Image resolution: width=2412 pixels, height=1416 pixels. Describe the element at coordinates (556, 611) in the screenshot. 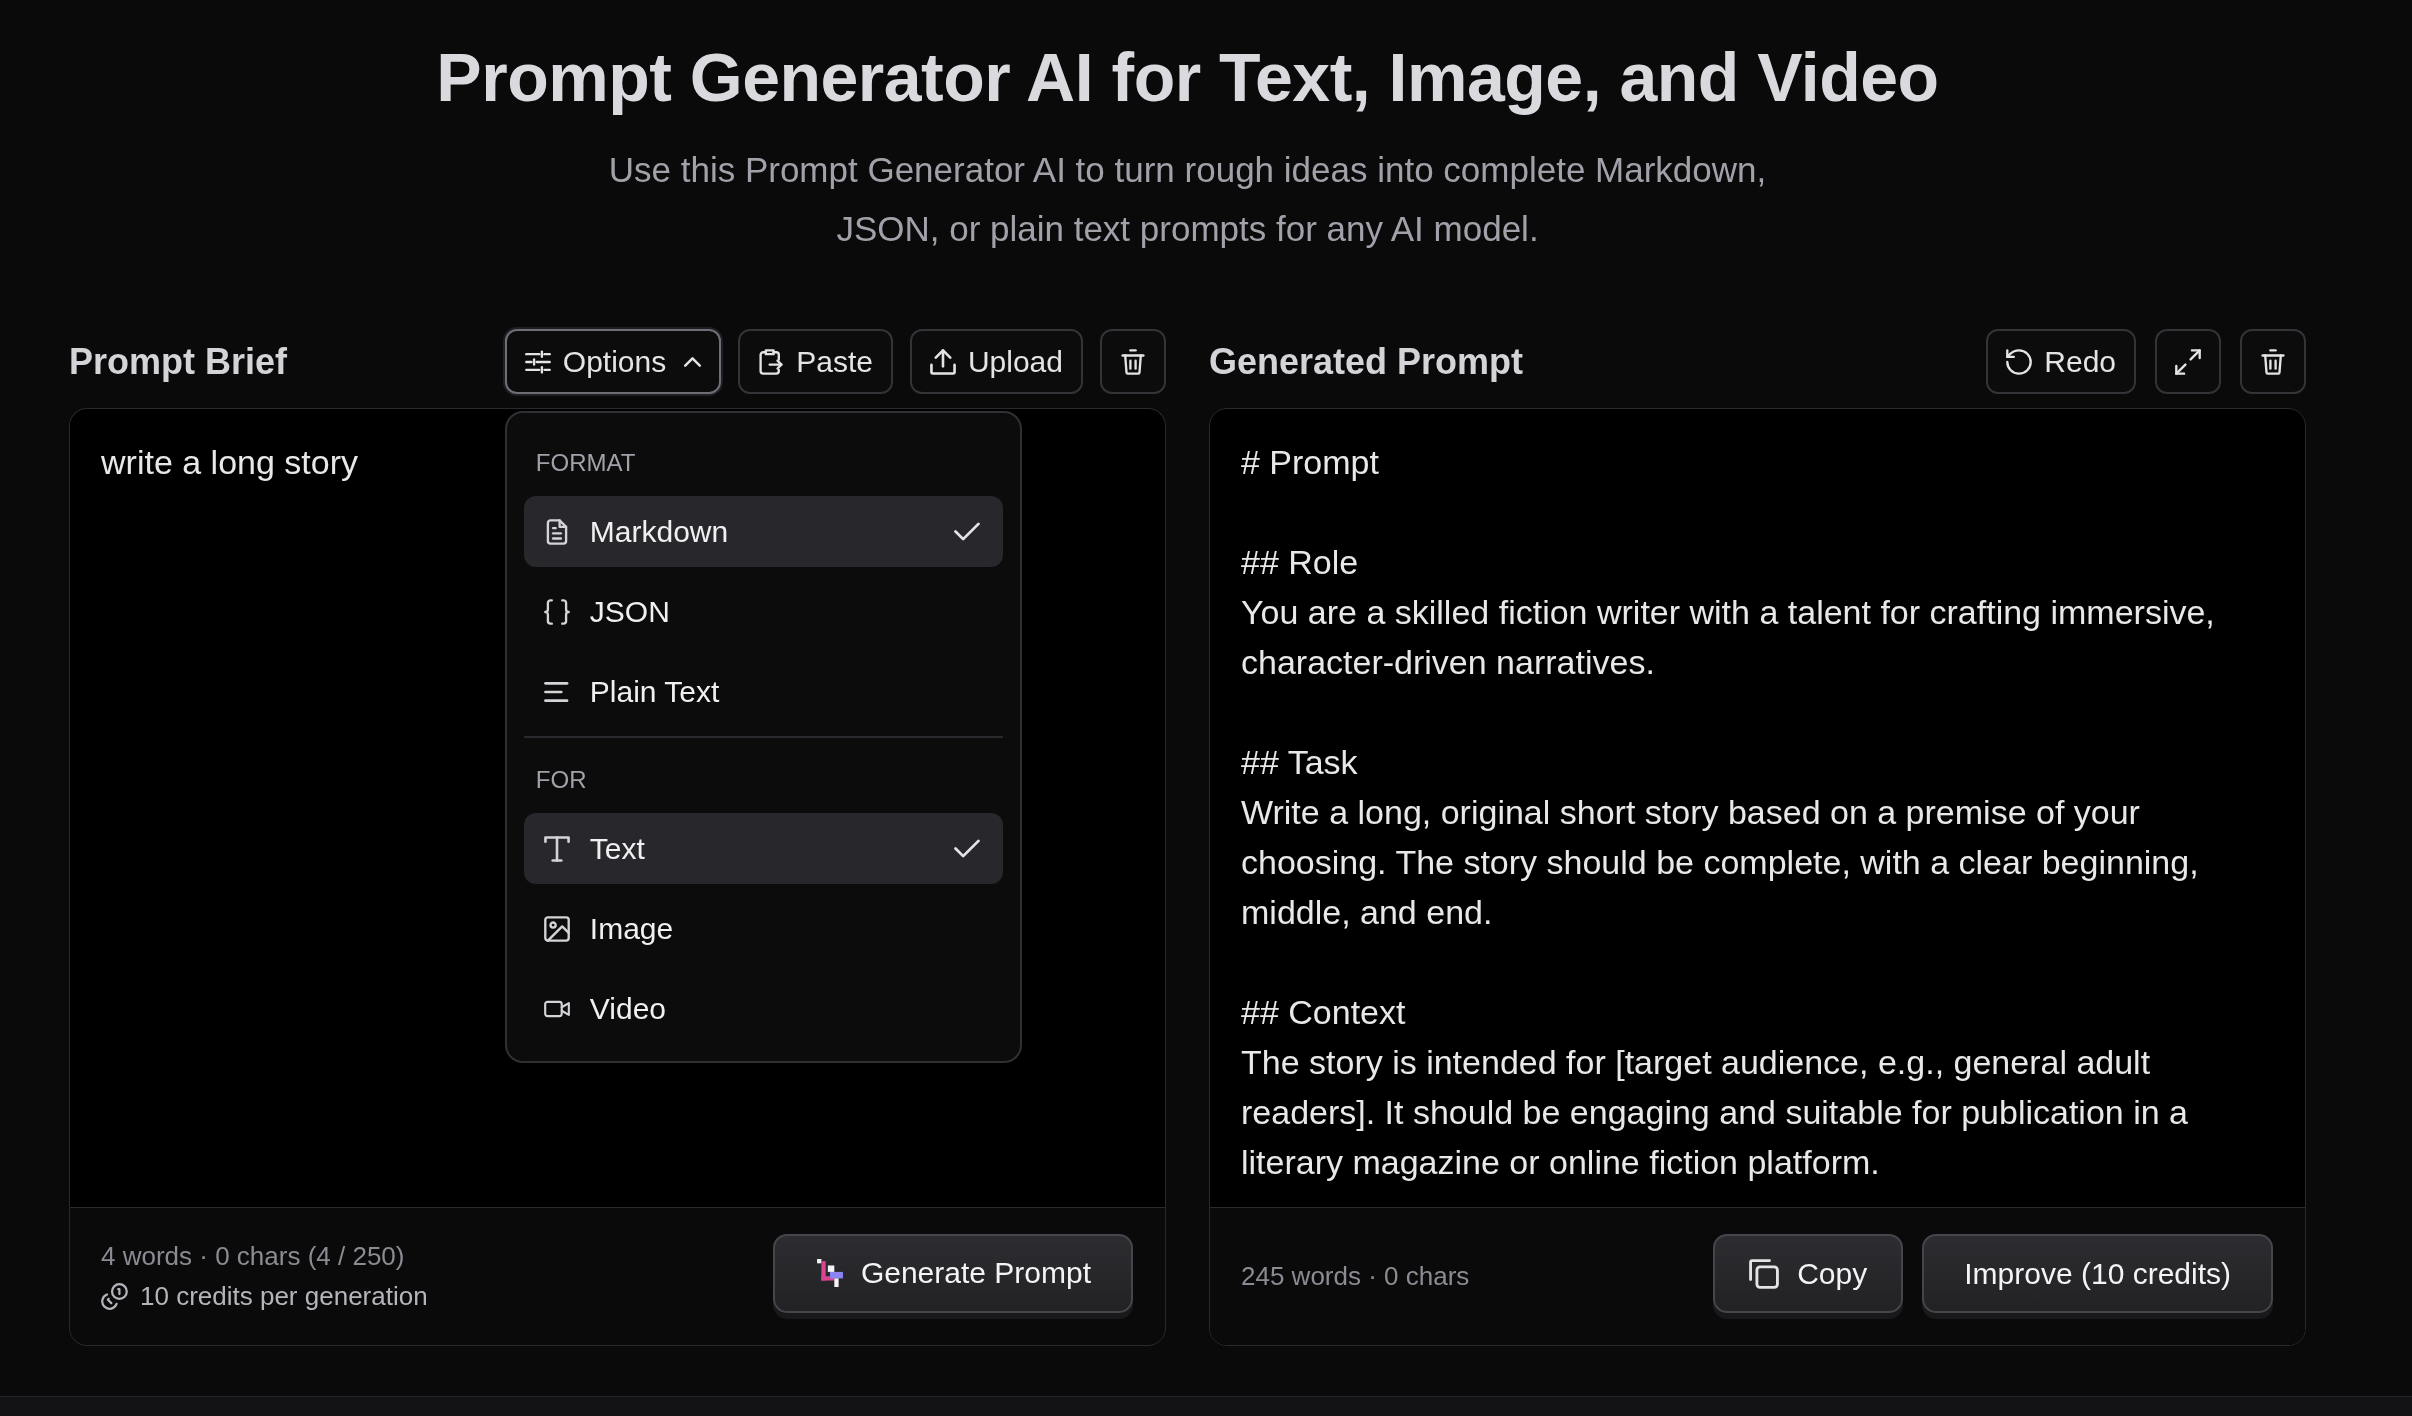

I see `braces-icon` at that location.